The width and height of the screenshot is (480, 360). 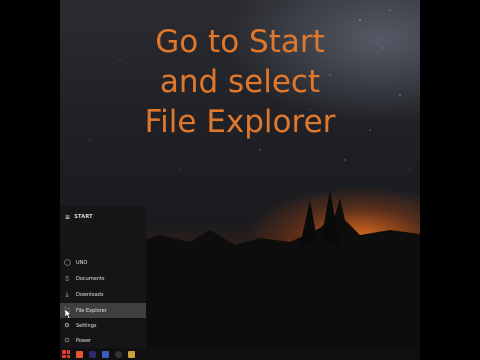 What do you see at coordinates (240, 354) in the screenshot?
I see `taskbar` at bounding box center [240, 354].